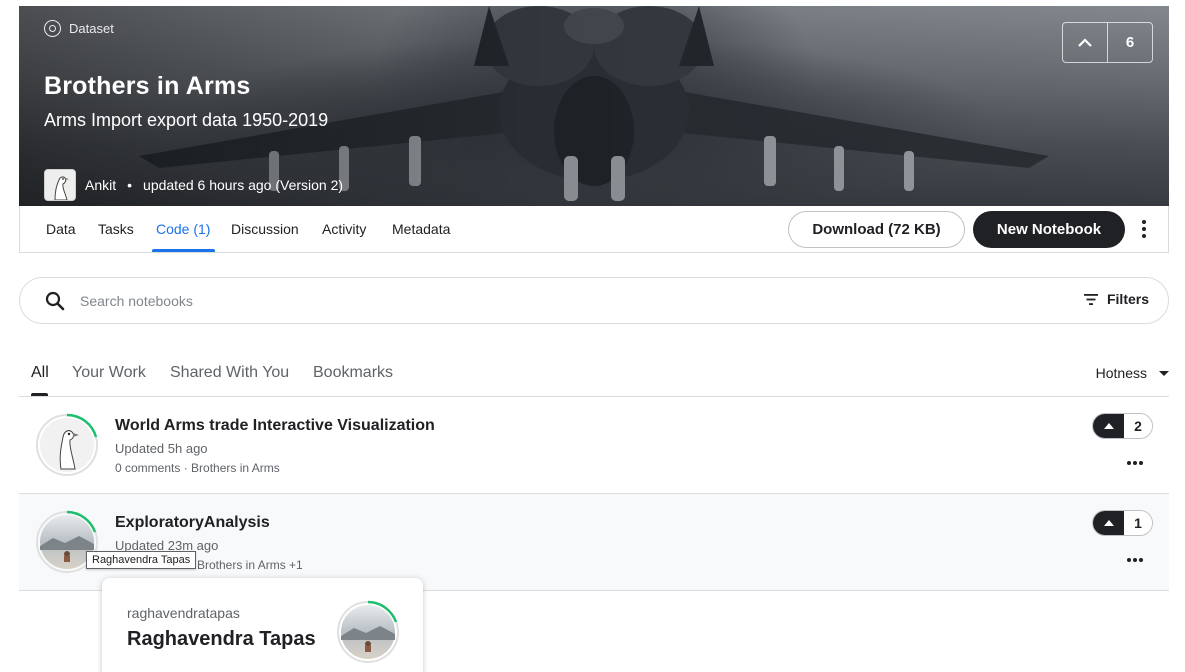 Image resolution: width=1185 pixels, height=672 pixels. I want to click on notebook-search-bar: Filters, so click(594, 300).